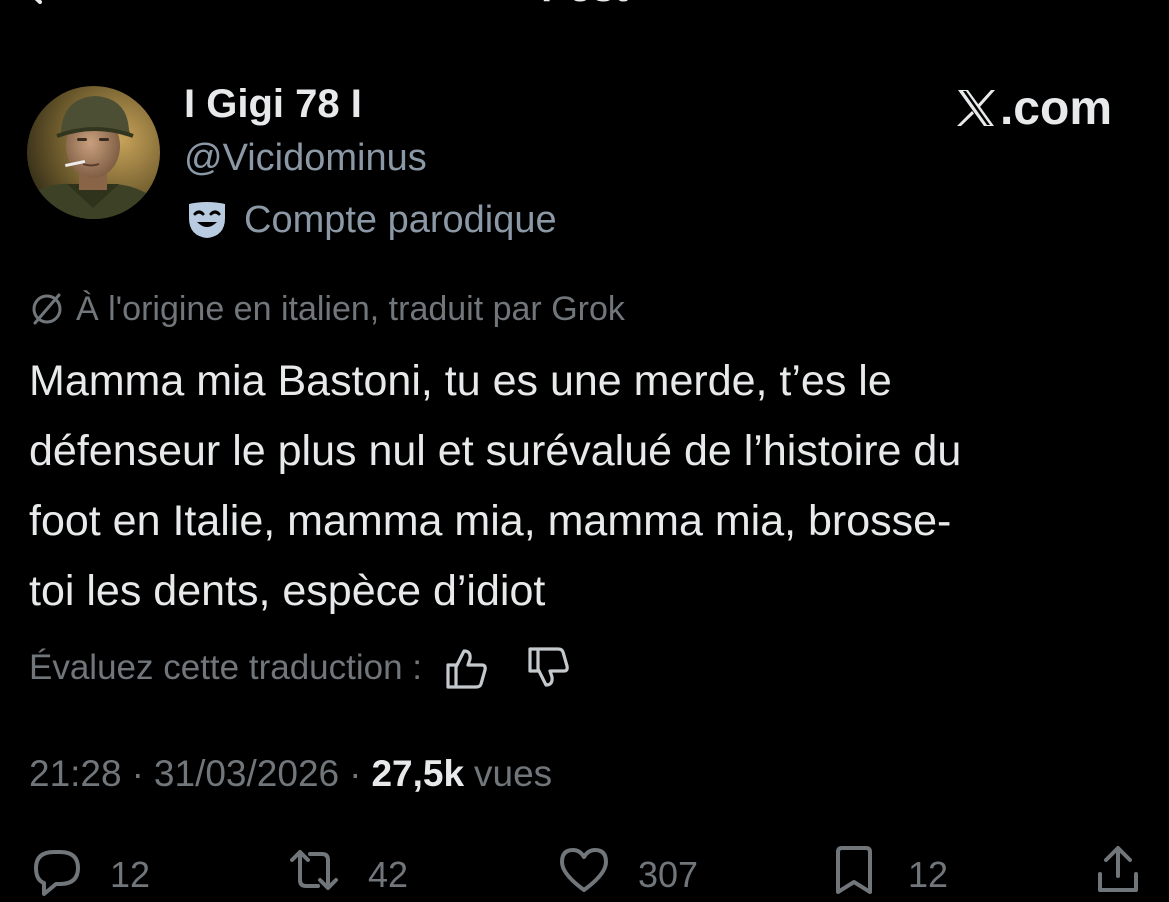 The image size is (1169, 902). What do you see at coordinates (130, 874) in the screenshot?
I see `reply-count: 12` at bounding box center [130, 874].